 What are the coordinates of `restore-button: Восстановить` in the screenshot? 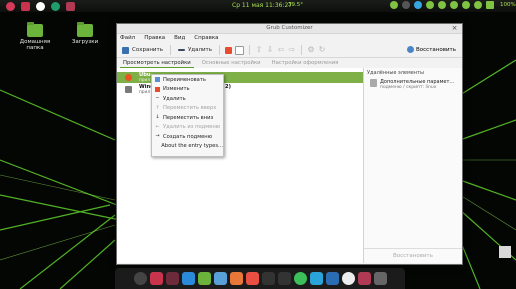 It's located at (431, 49).